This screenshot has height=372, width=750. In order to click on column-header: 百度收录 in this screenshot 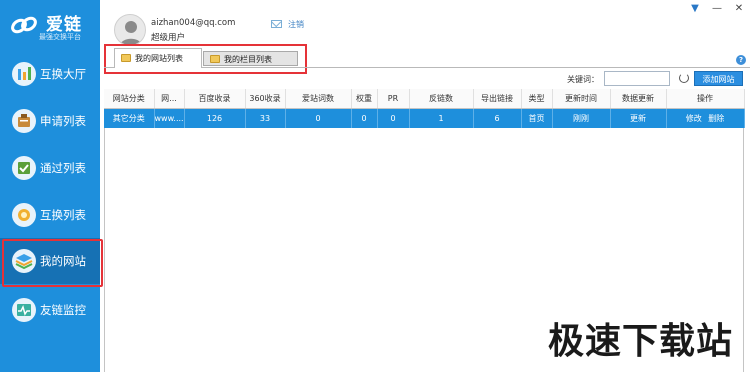, I will do `click(215, 99)`.